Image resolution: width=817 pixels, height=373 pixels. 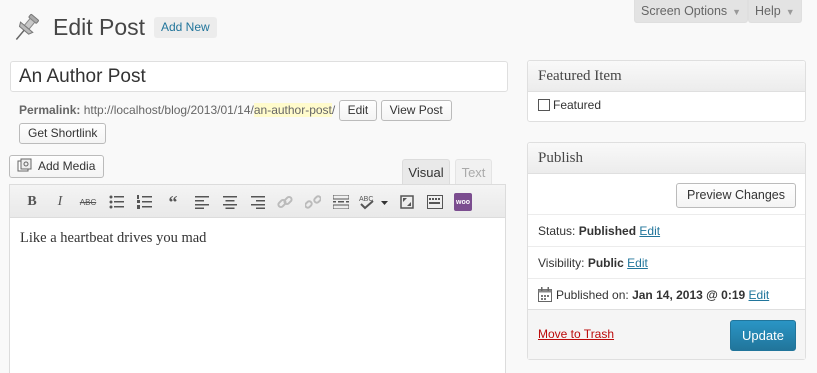 I want to click on permalink-label: Permalink:, so click(x=50, y=110).